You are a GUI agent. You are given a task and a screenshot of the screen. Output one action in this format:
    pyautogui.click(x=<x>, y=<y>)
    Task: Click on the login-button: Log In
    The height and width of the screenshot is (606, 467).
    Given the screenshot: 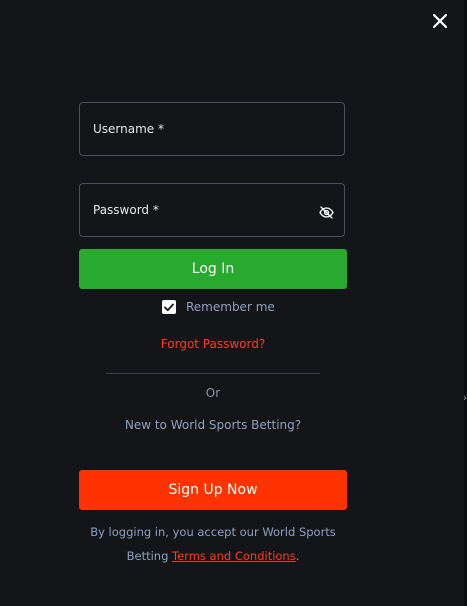 What is the action you would take?
    pyautogui.click(x=213, y=269)
    